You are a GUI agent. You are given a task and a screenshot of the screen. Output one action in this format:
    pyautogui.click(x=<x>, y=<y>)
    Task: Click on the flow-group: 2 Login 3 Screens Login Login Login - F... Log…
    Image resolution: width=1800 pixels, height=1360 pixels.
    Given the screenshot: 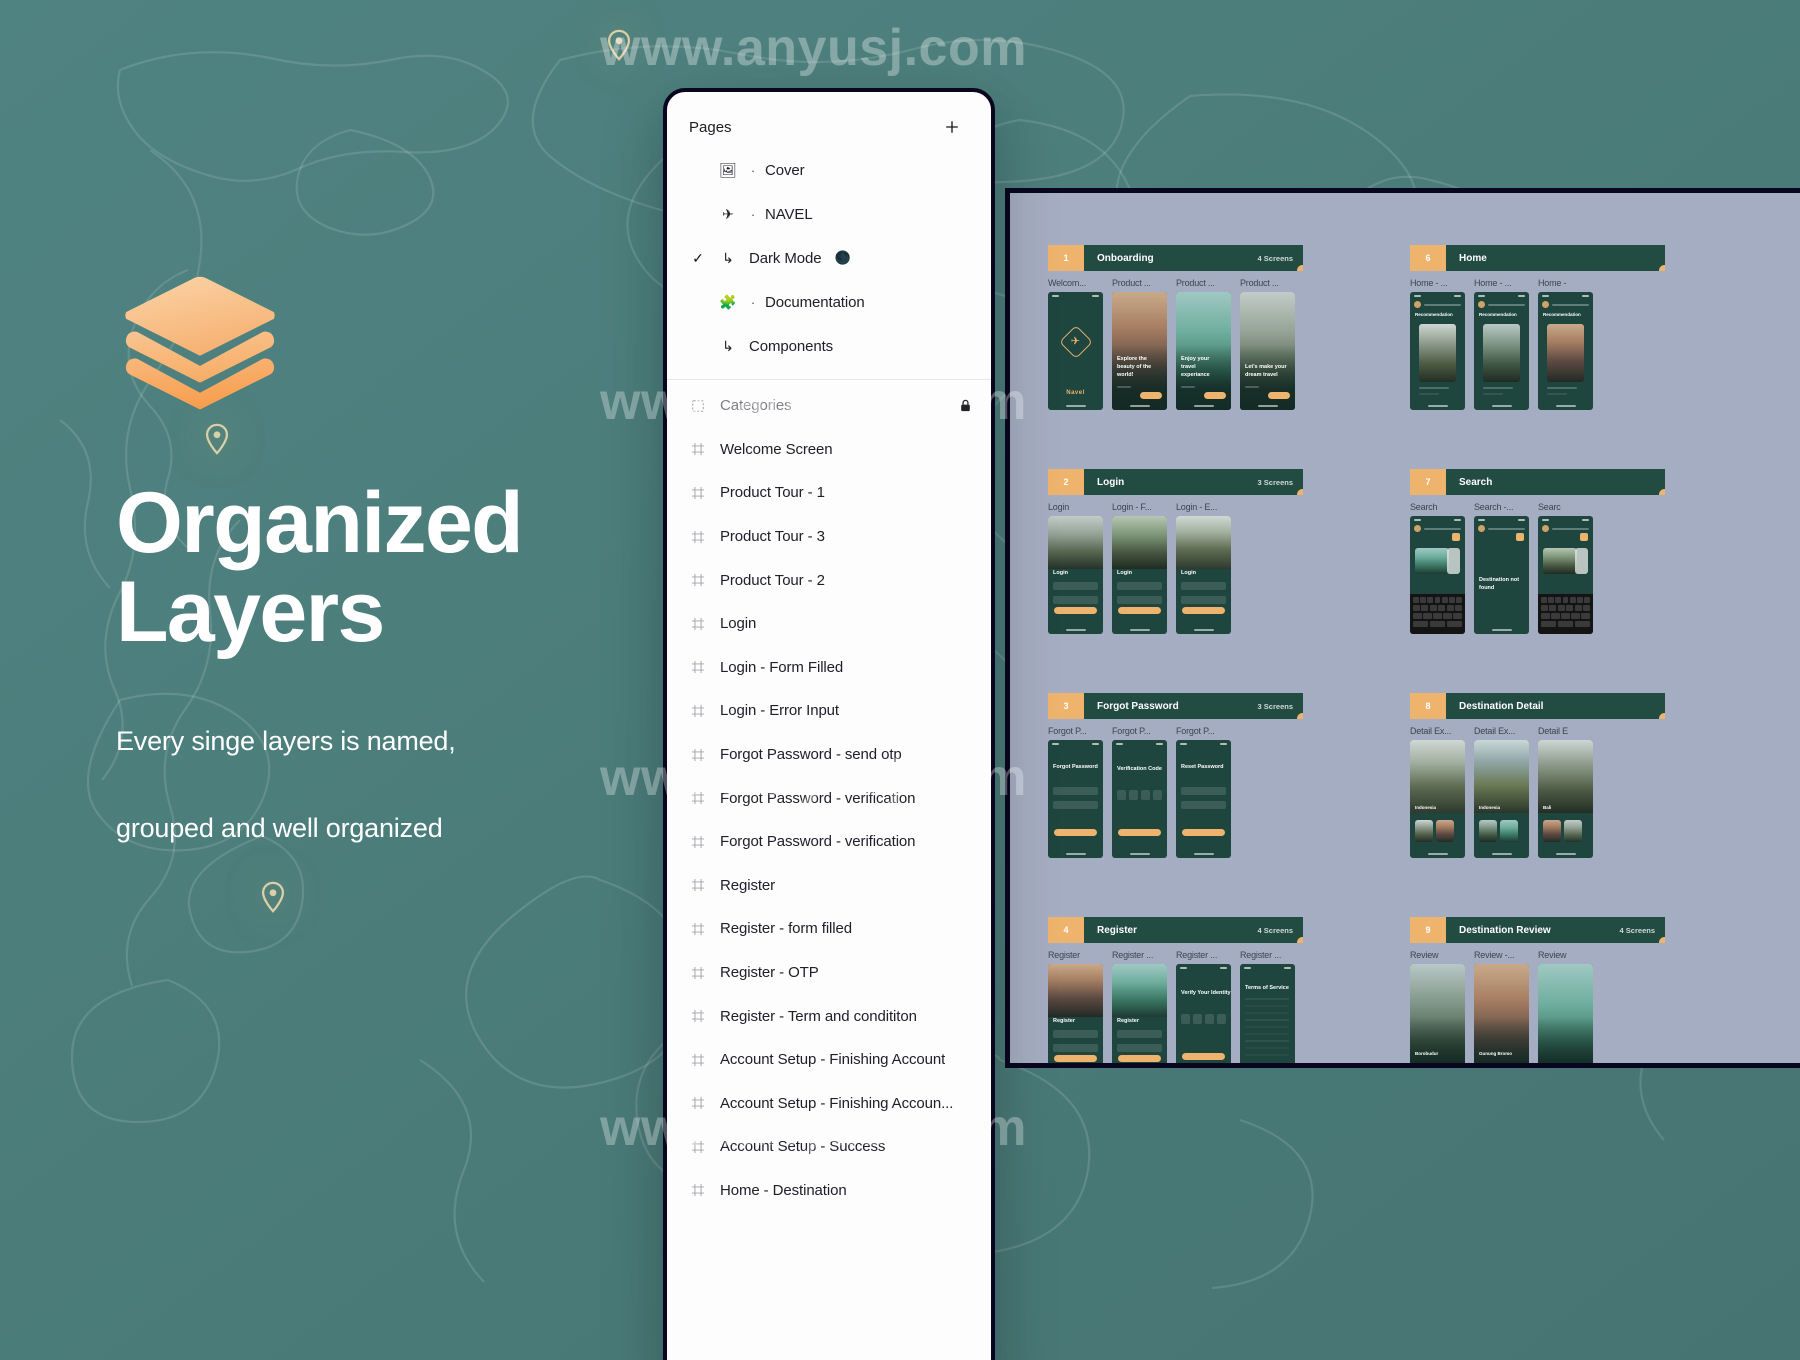 What is the action you would take?
    pyautogui.click(x=1175, y=551)
    